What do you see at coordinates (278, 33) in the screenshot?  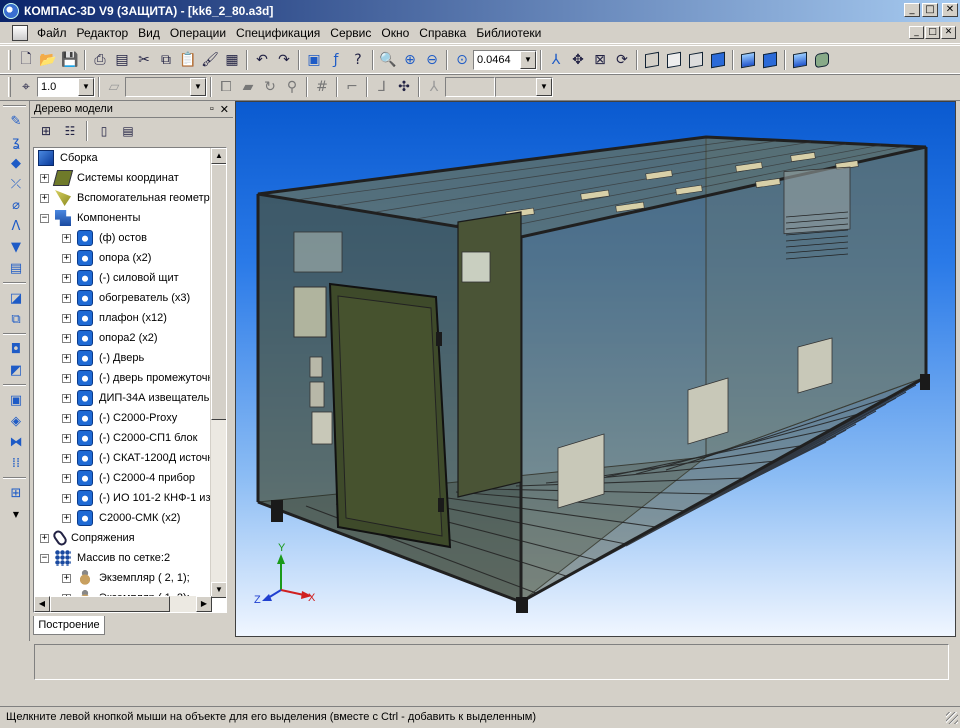 I see `menu-specification: Спецификация` at bounding box center [278, 33].